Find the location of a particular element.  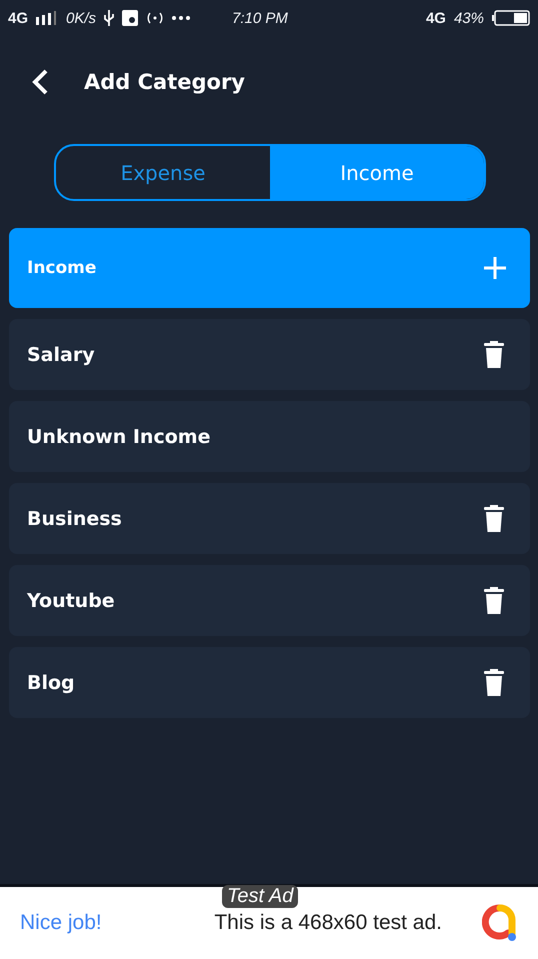

signal-icon is located at coordinates (47, 18).